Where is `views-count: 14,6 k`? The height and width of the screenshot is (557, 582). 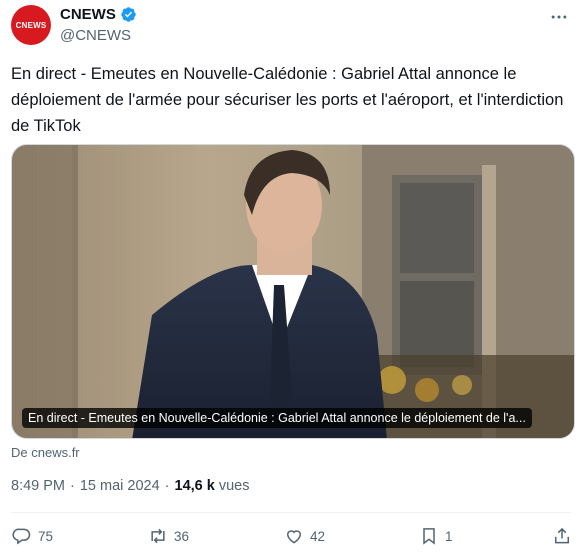 views-count: 14,6 k is located at coordinates (194, 486).